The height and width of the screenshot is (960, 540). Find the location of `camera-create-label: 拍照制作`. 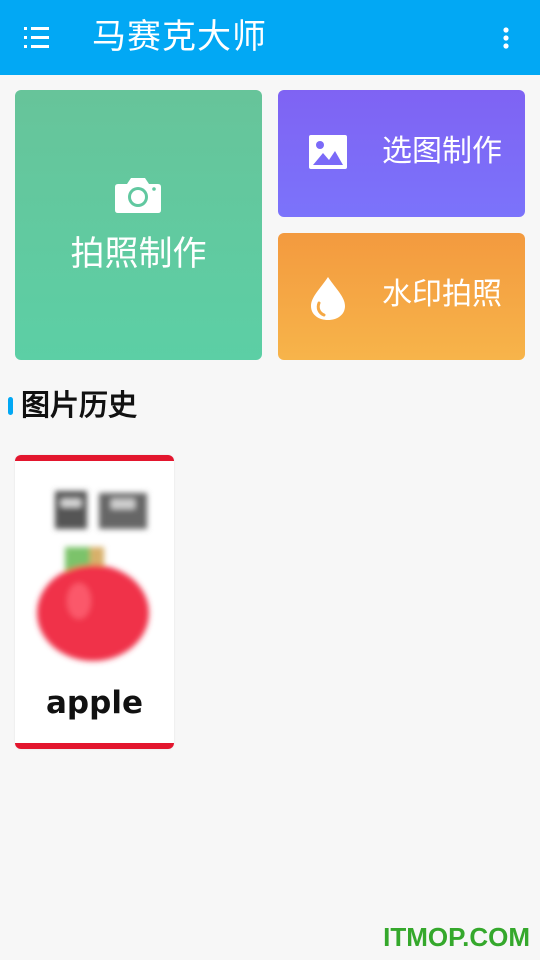

camera-create-label: 拍照制作 is located at coordinates (138, 254).